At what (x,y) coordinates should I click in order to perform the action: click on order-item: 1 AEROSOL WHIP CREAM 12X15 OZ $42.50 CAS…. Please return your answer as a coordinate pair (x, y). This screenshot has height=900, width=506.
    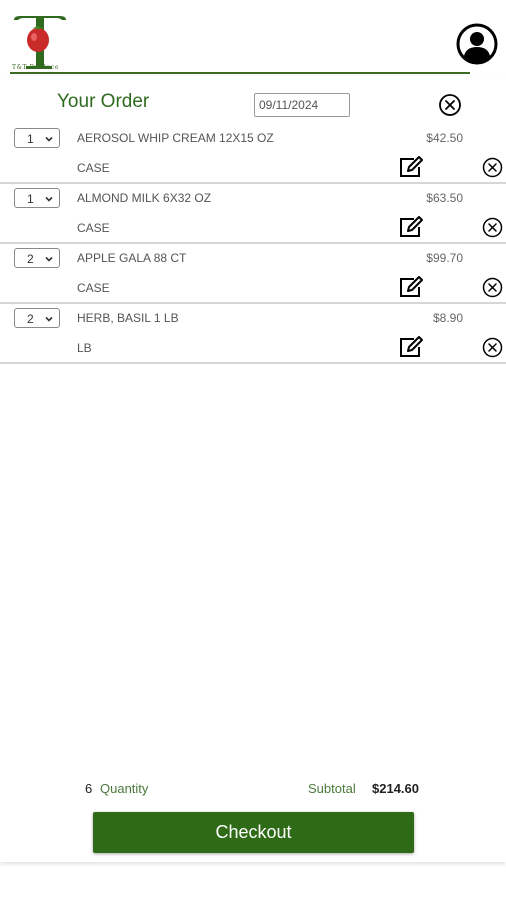
    Looking at the image, I should click on (253, 154).